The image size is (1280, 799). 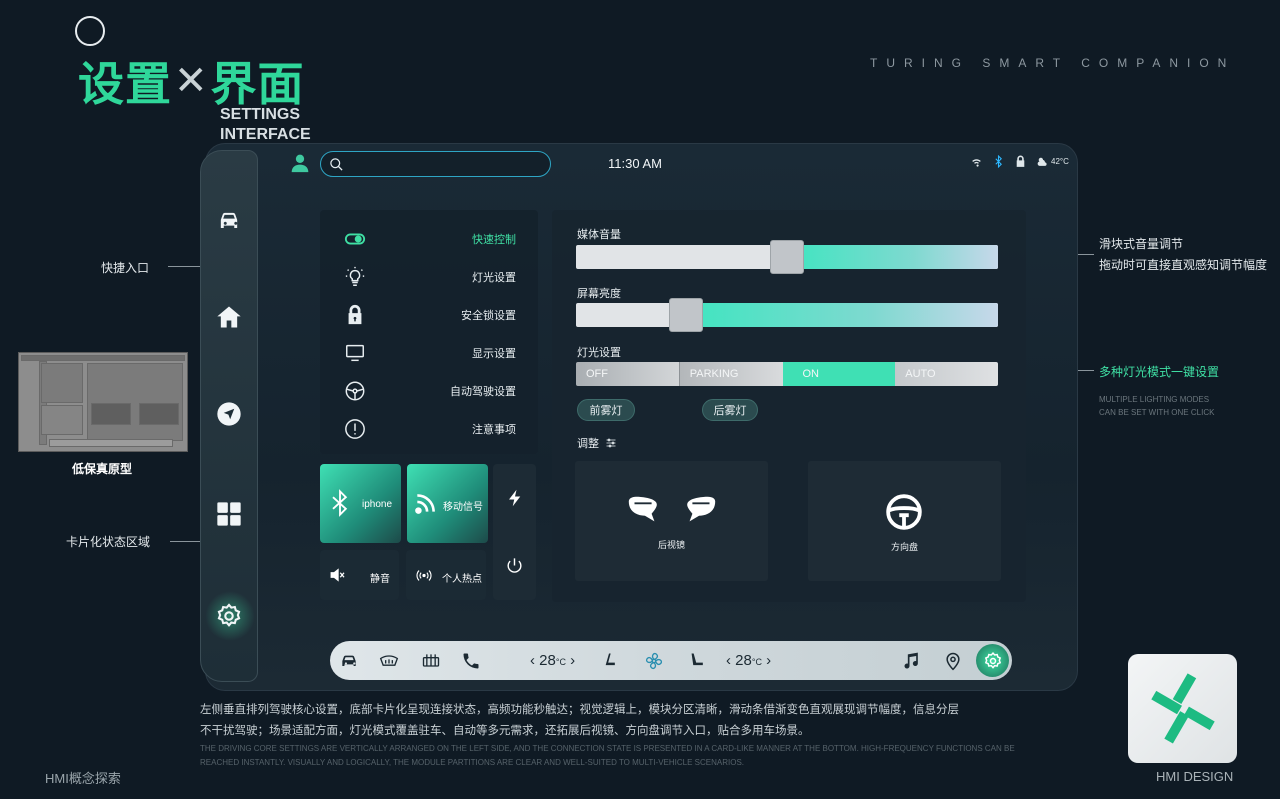 What do you see at coordinates (730, 410) in the screenshot?
I see `rear-fog-light-button: 后雾灯` at bounding box center [730, 410].